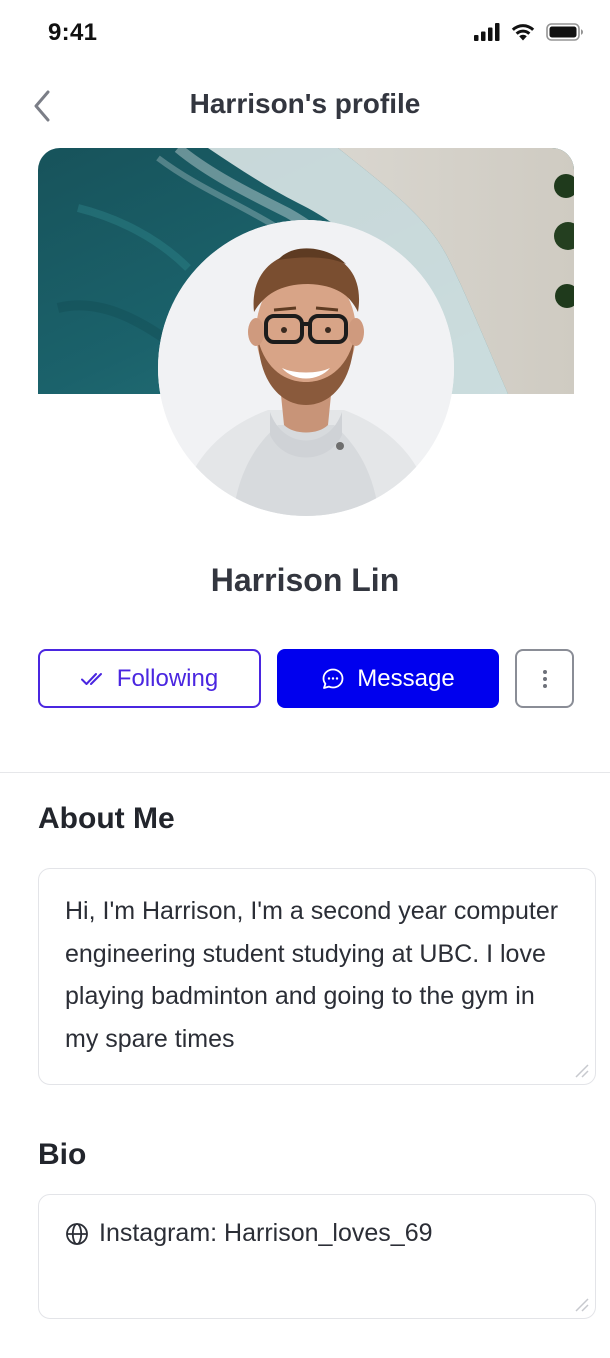 This screenshot has height=1358, width=610. Describe the element at coordinates (306, 368) in the screenshot. I see `avatar` at that location.